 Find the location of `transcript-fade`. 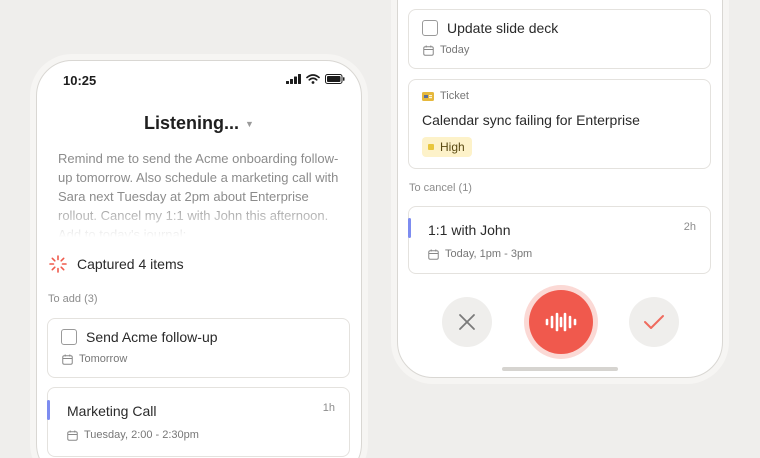

transcript-fade is located at coordinates (203, 222).